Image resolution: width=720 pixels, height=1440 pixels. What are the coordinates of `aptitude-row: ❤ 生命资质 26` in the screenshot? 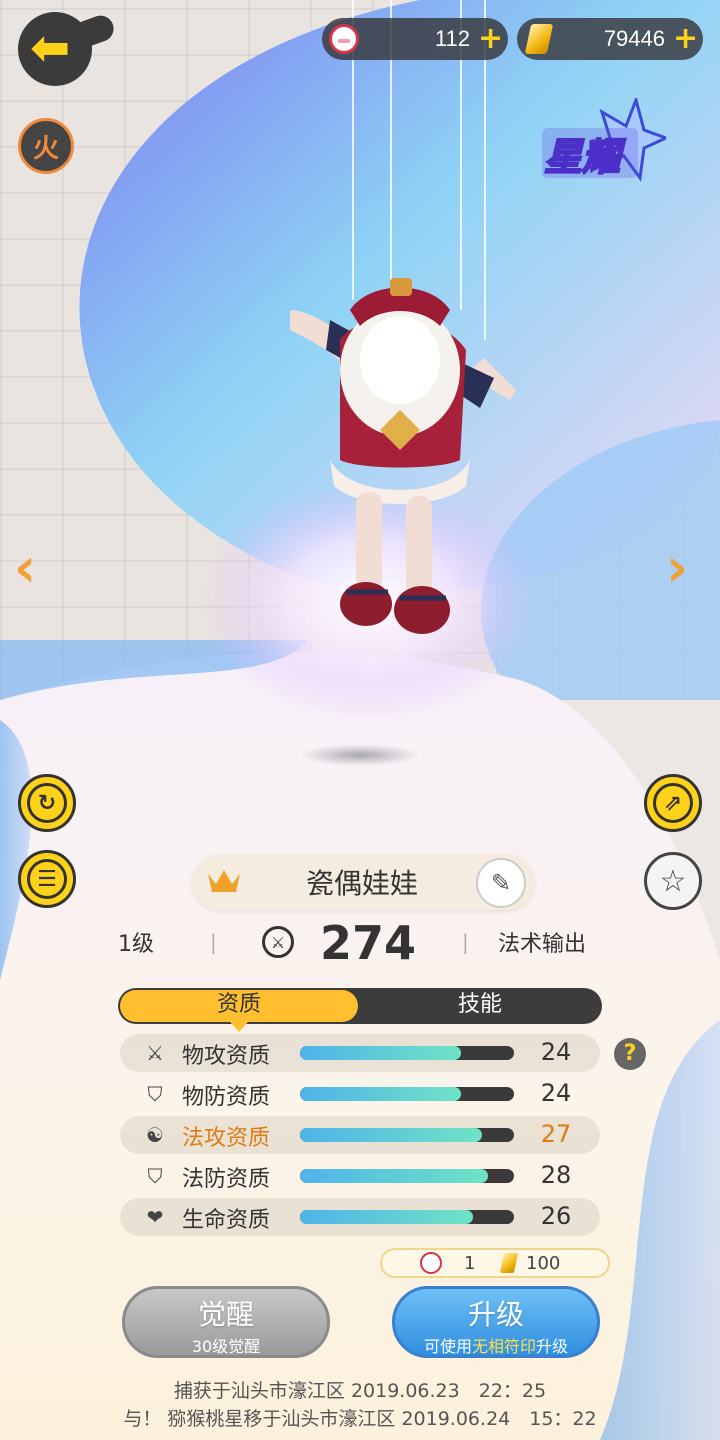 It's located at (360, 1217).